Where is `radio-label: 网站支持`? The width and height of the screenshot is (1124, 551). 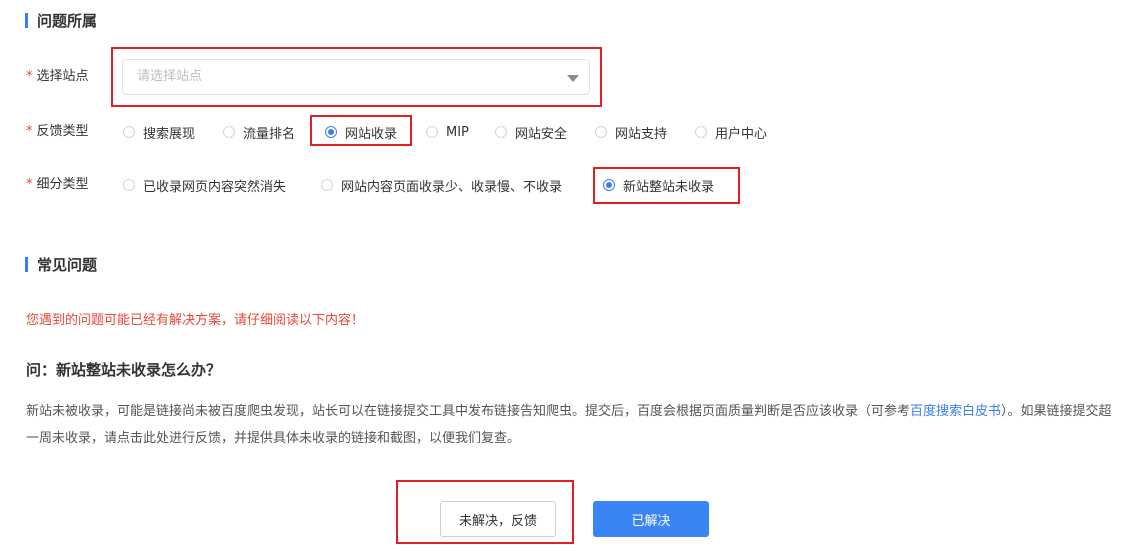
radio-label: 网站支持 is located at coordinates (641, 134).